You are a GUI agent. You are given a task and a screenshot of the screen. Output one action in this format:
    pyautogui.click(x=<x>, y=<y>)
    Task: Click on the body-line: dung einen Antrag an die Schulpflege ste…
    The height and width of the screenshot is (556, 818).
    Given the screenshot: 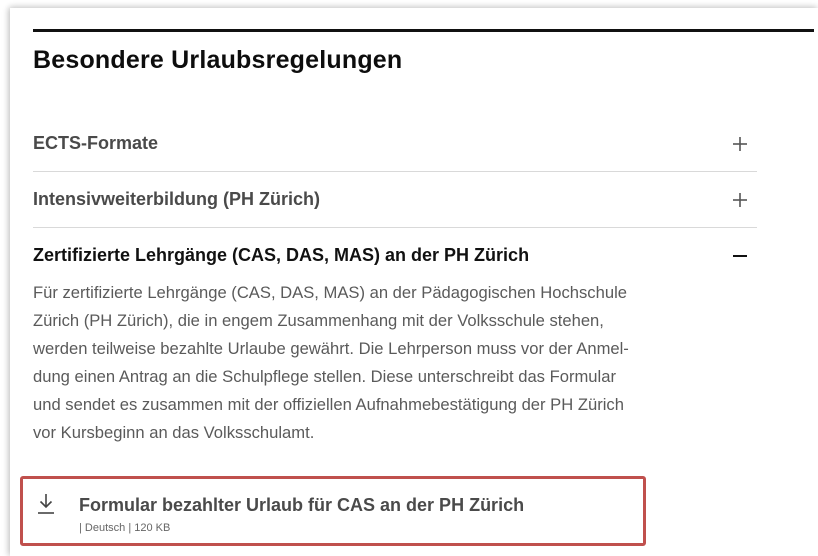 What is the action you would take?
    pyautogui.click(x=324, y=376)
    